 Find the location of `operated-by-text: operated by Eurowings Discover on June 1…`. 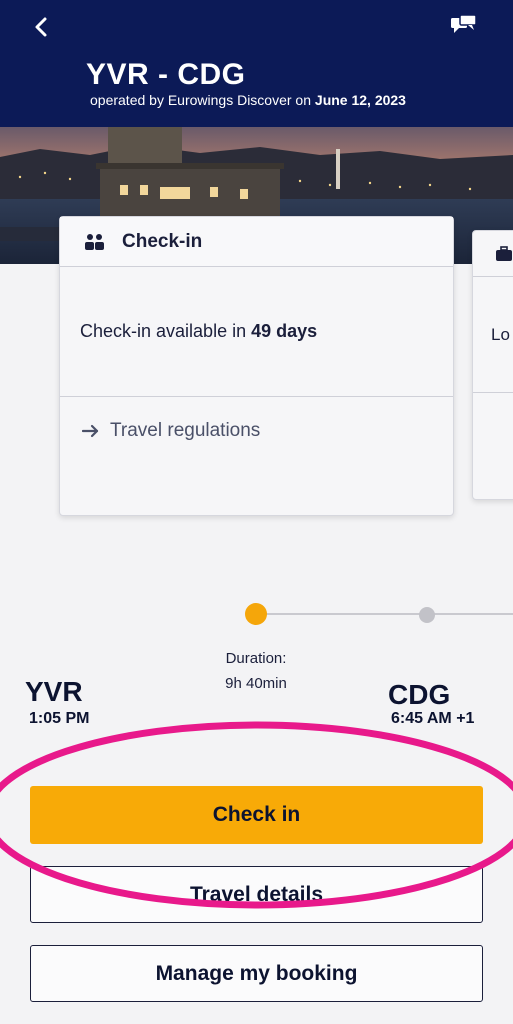

operated-by-text: operated by Eurowings Discover on June 1… is located at coordinates (248, 100).